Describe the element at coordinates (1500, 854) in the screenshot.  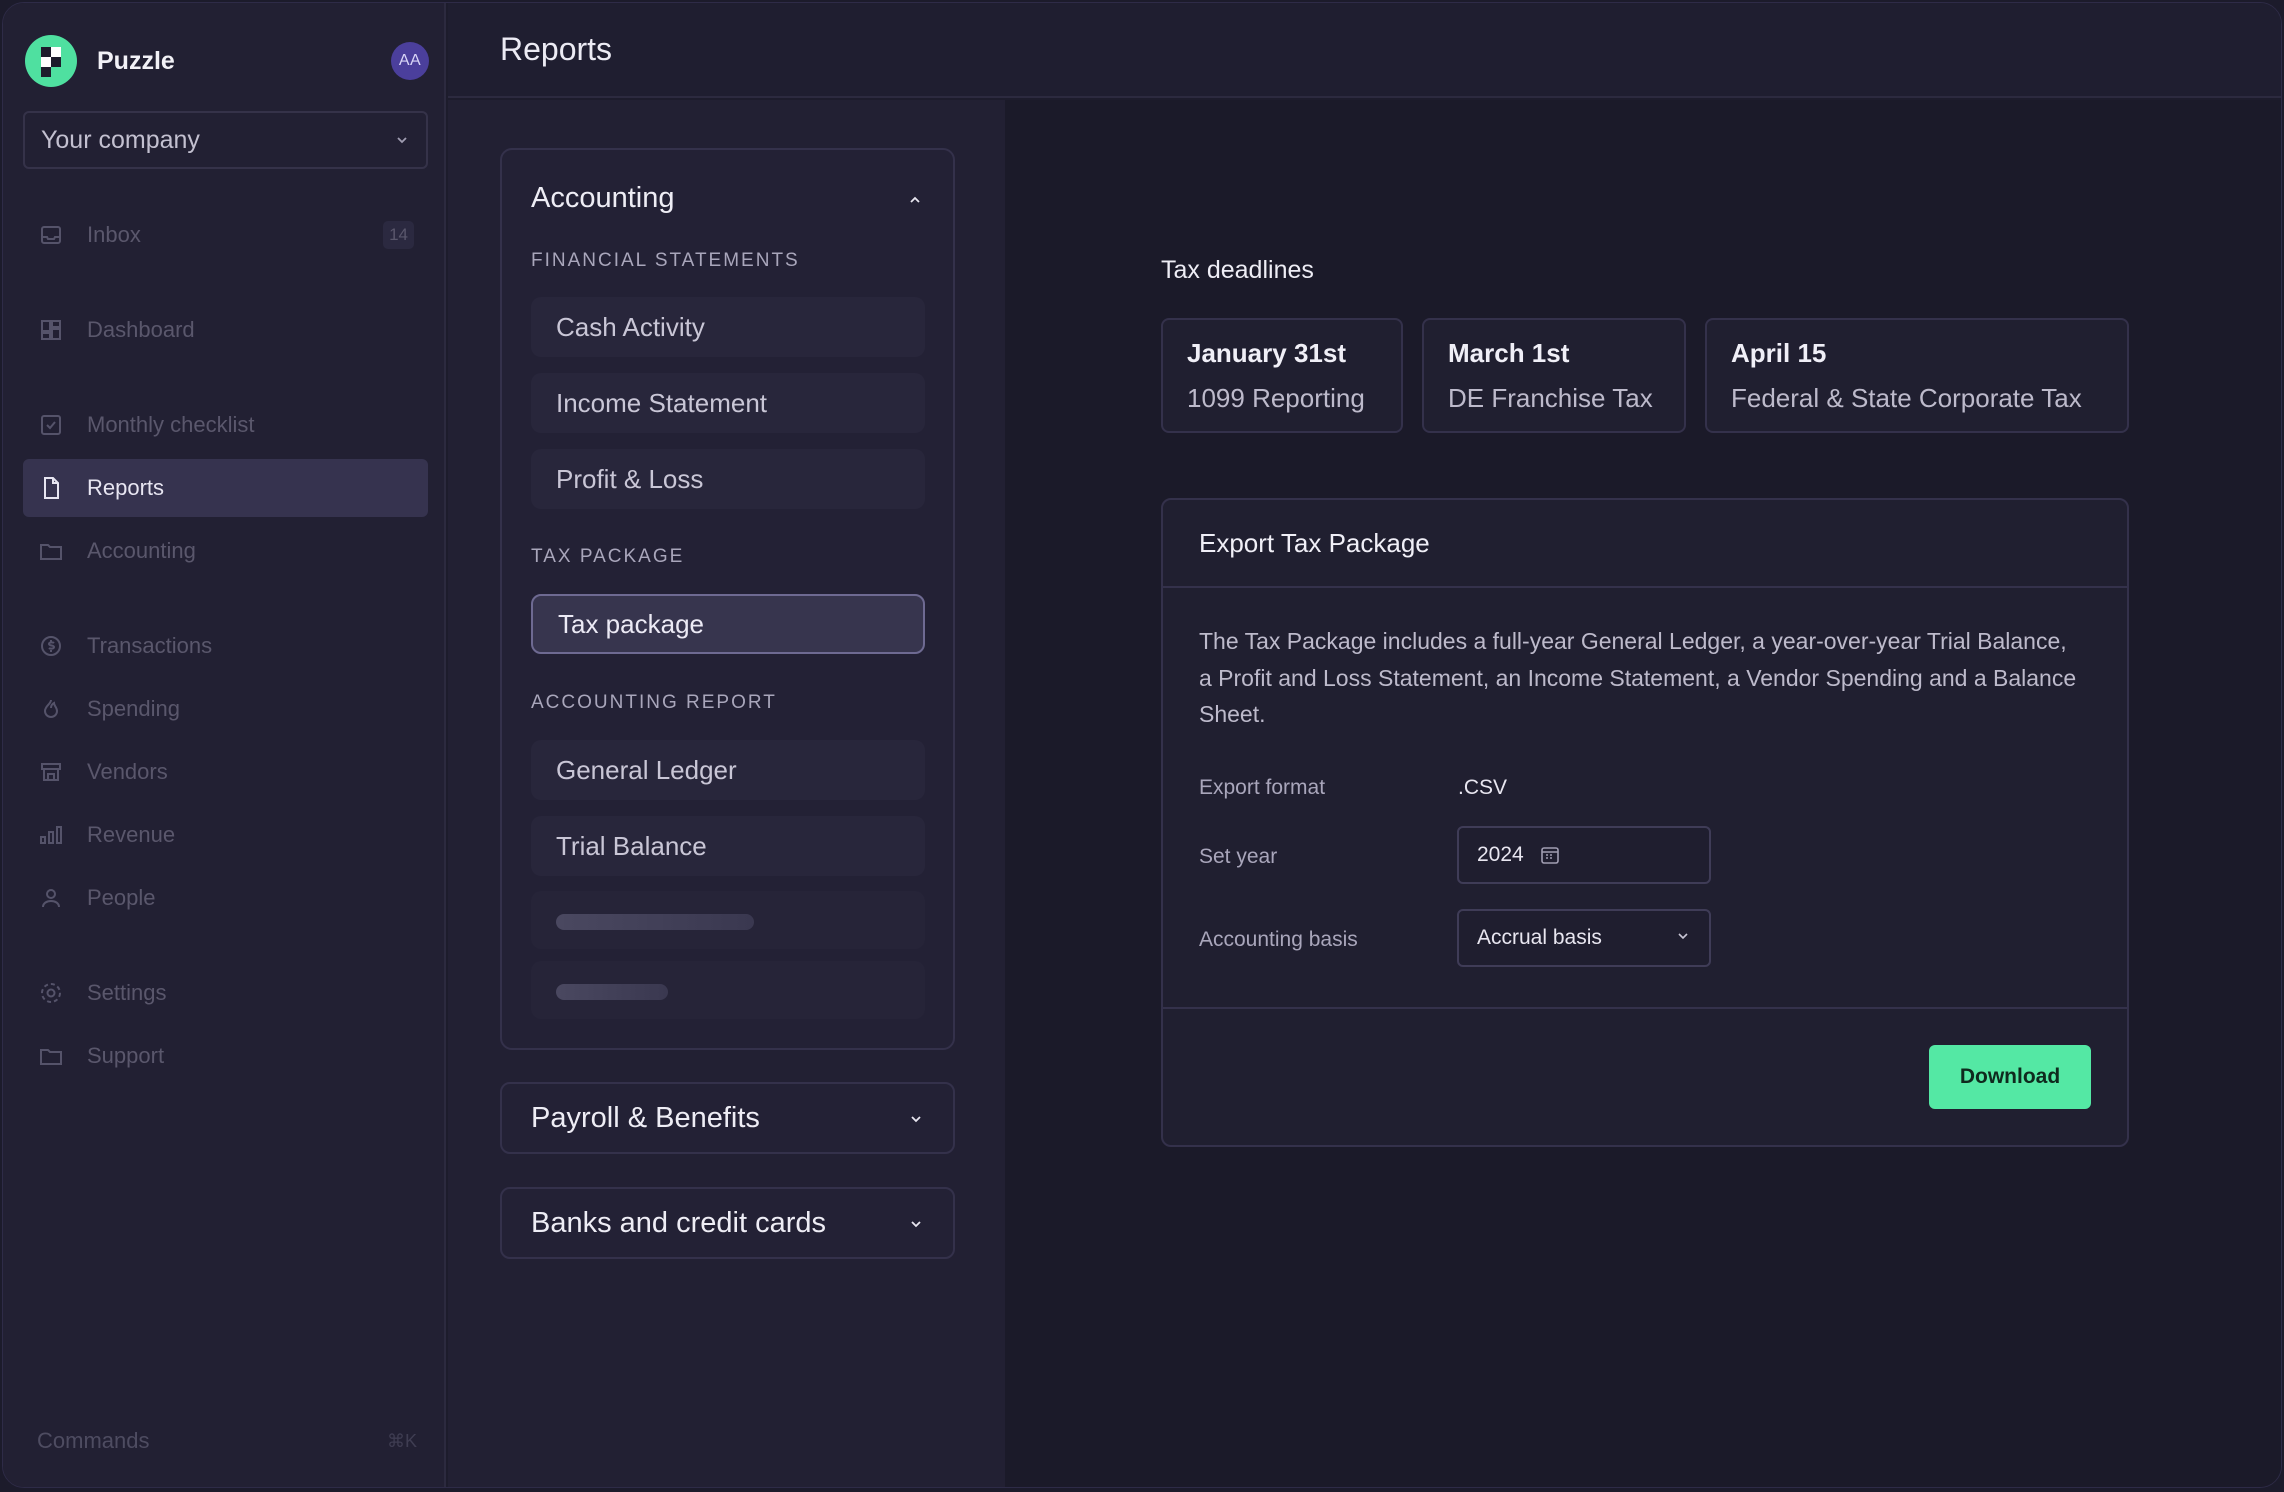
I see `year-value: 2024` at that location.